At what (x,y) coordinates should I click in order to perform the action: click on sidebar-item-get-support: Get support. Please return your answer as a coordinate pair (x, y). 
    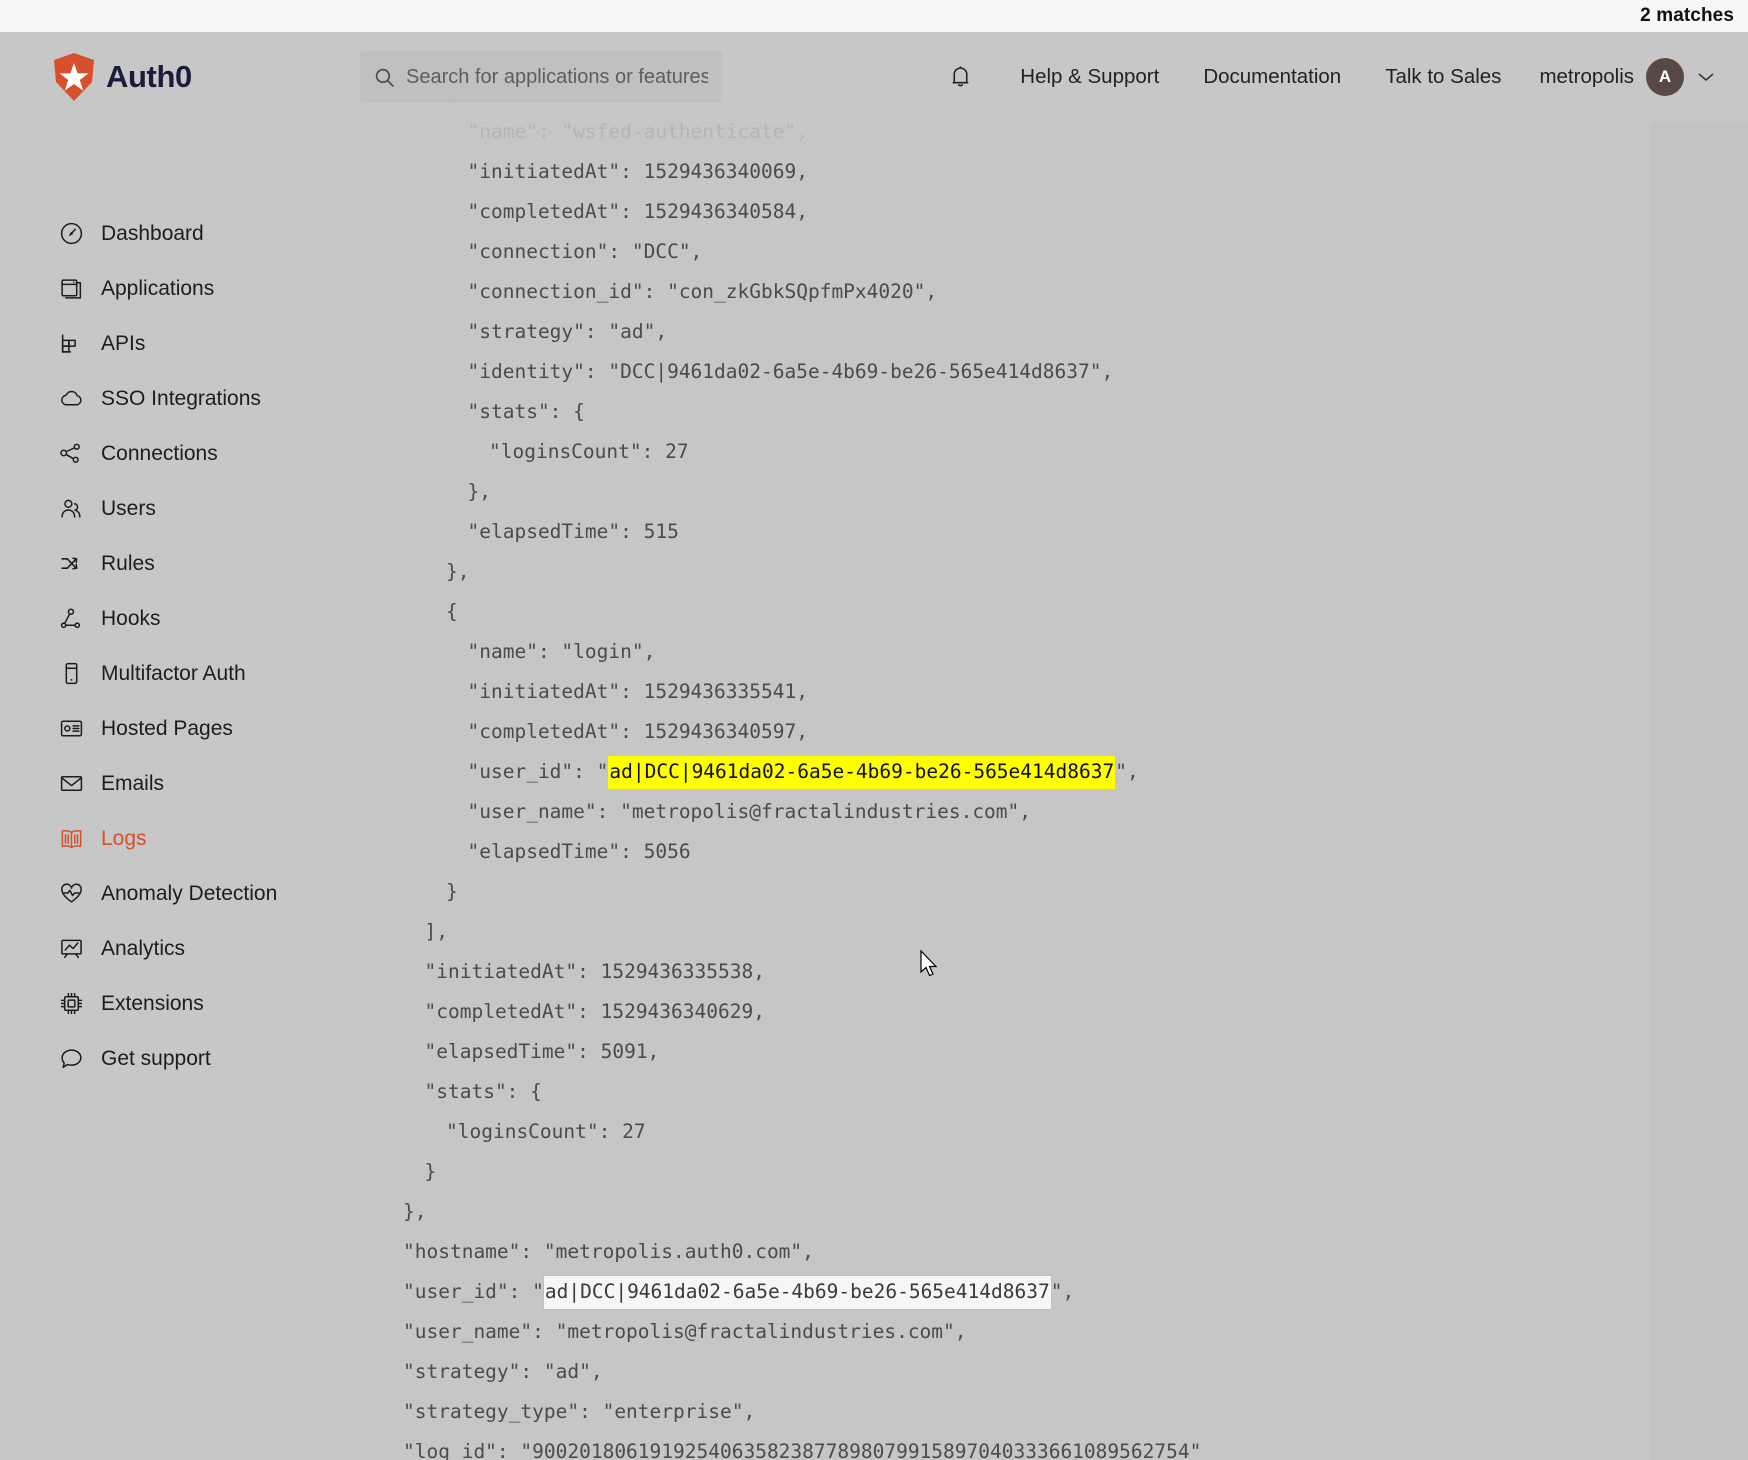
    Looking at the image, I should click on (180, 1058).